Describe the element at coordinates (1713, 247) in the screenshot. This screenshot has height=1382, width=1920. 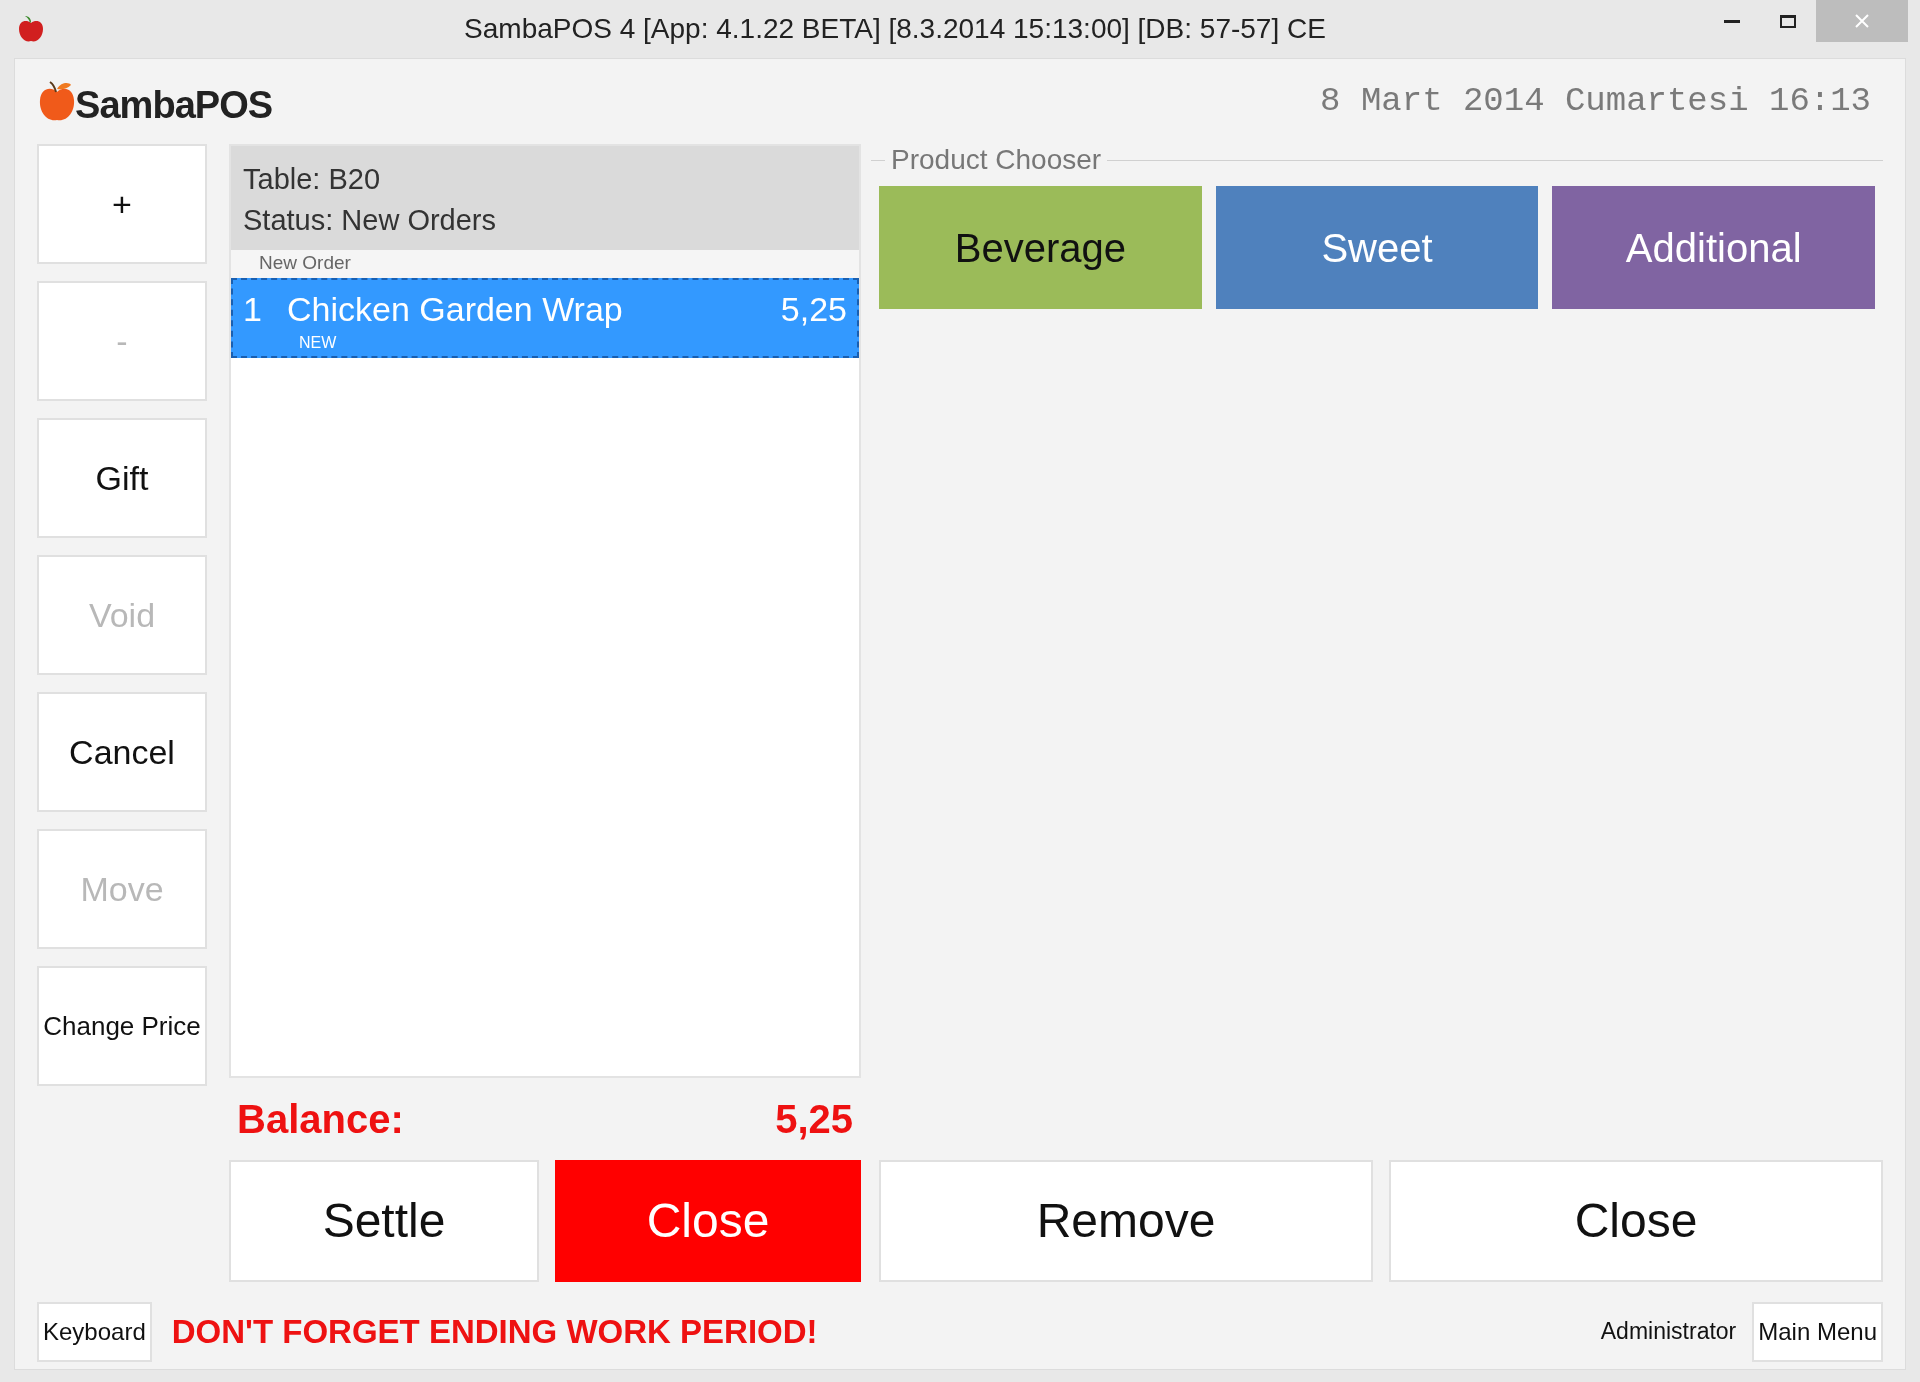
I see `category-button: Additional` at that location.